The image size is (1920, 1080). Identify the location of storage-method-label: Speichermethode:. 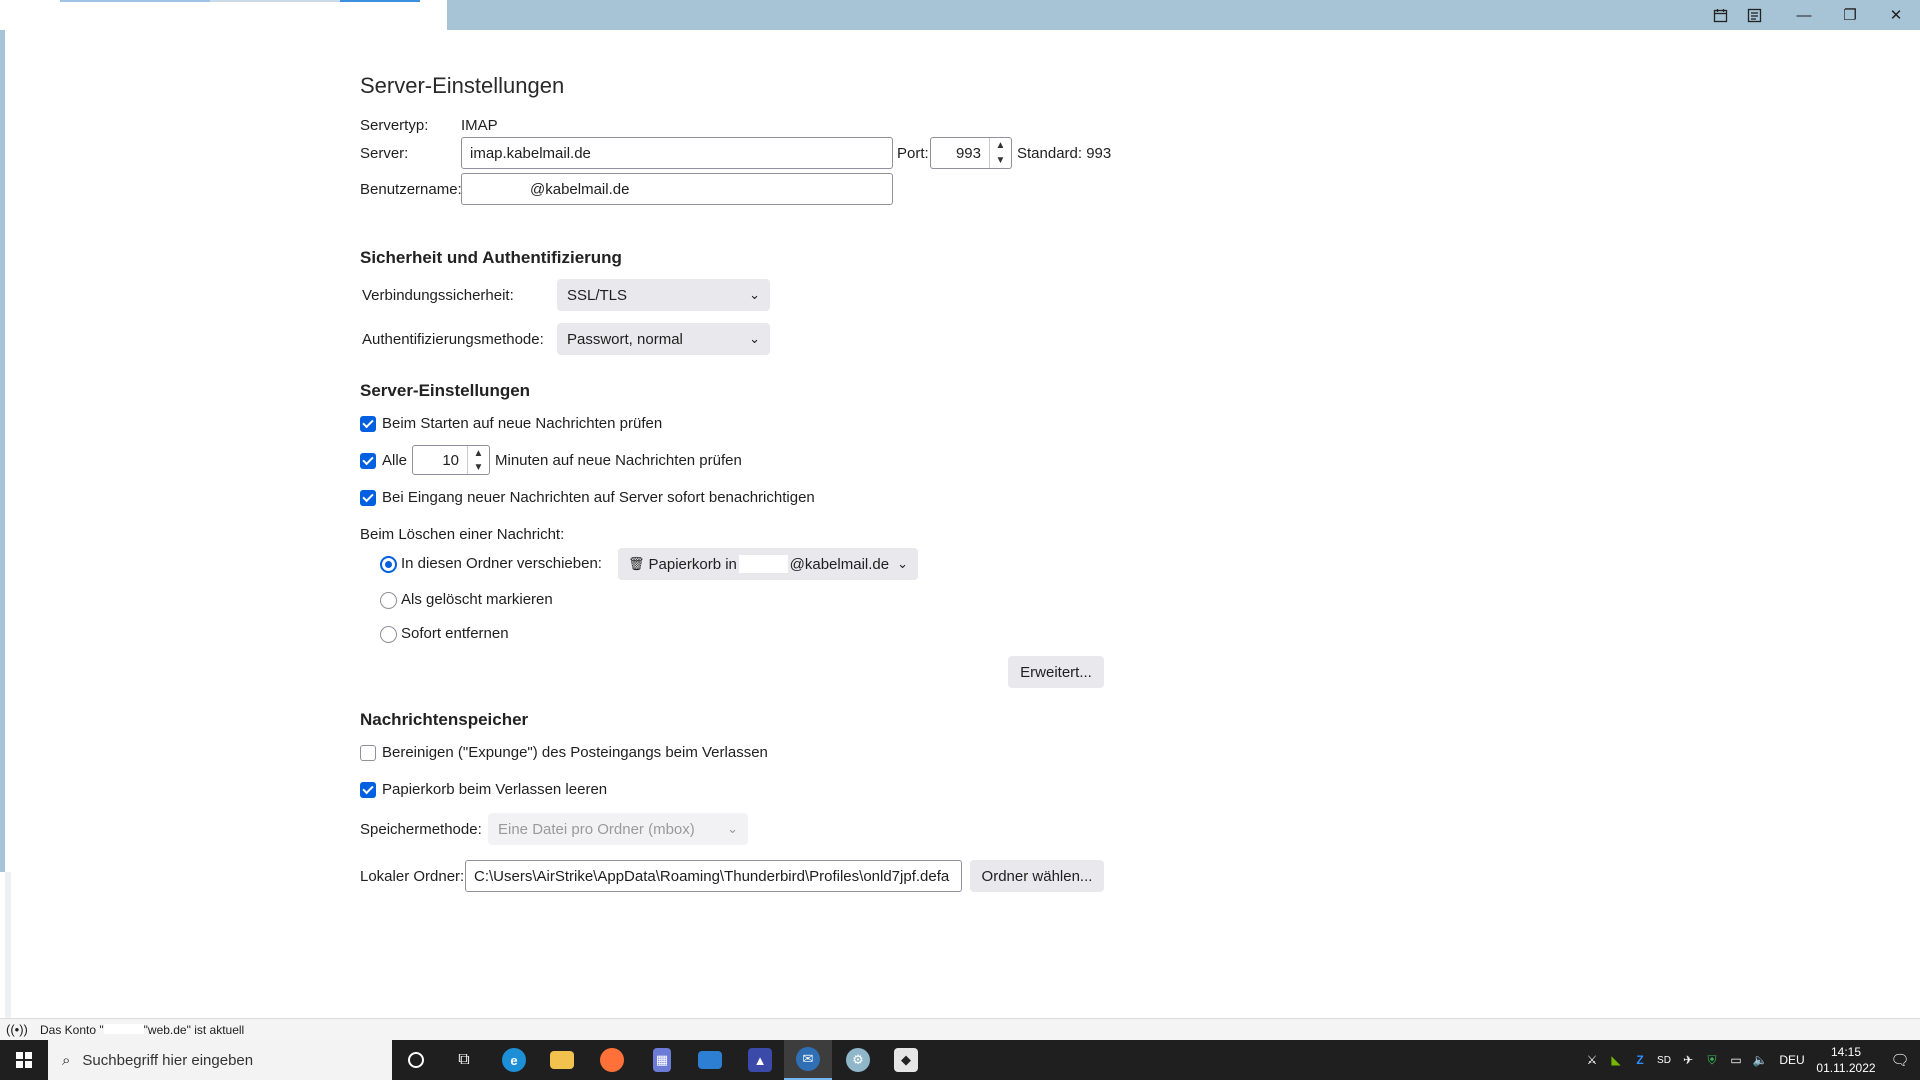
(421, 829).